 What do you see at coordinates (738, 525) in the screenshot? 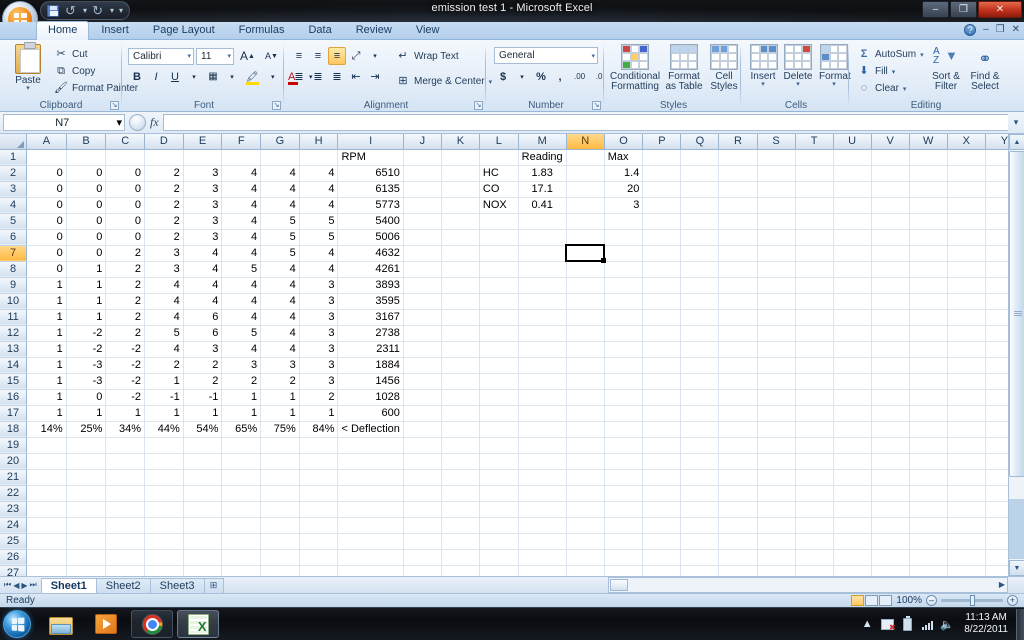
I see `cell-R24` at bounding box center [738, 525].